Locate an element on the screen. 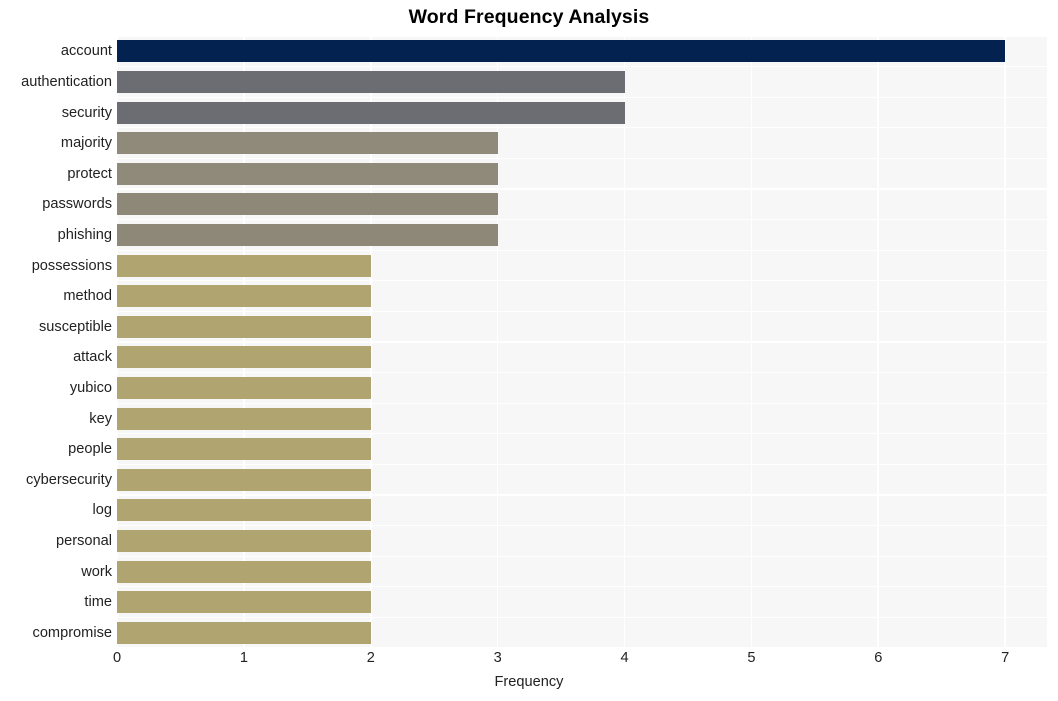 The image size is (1058, 701). y-tick-label-phishing: phishing is located at coordinates (84, 234).